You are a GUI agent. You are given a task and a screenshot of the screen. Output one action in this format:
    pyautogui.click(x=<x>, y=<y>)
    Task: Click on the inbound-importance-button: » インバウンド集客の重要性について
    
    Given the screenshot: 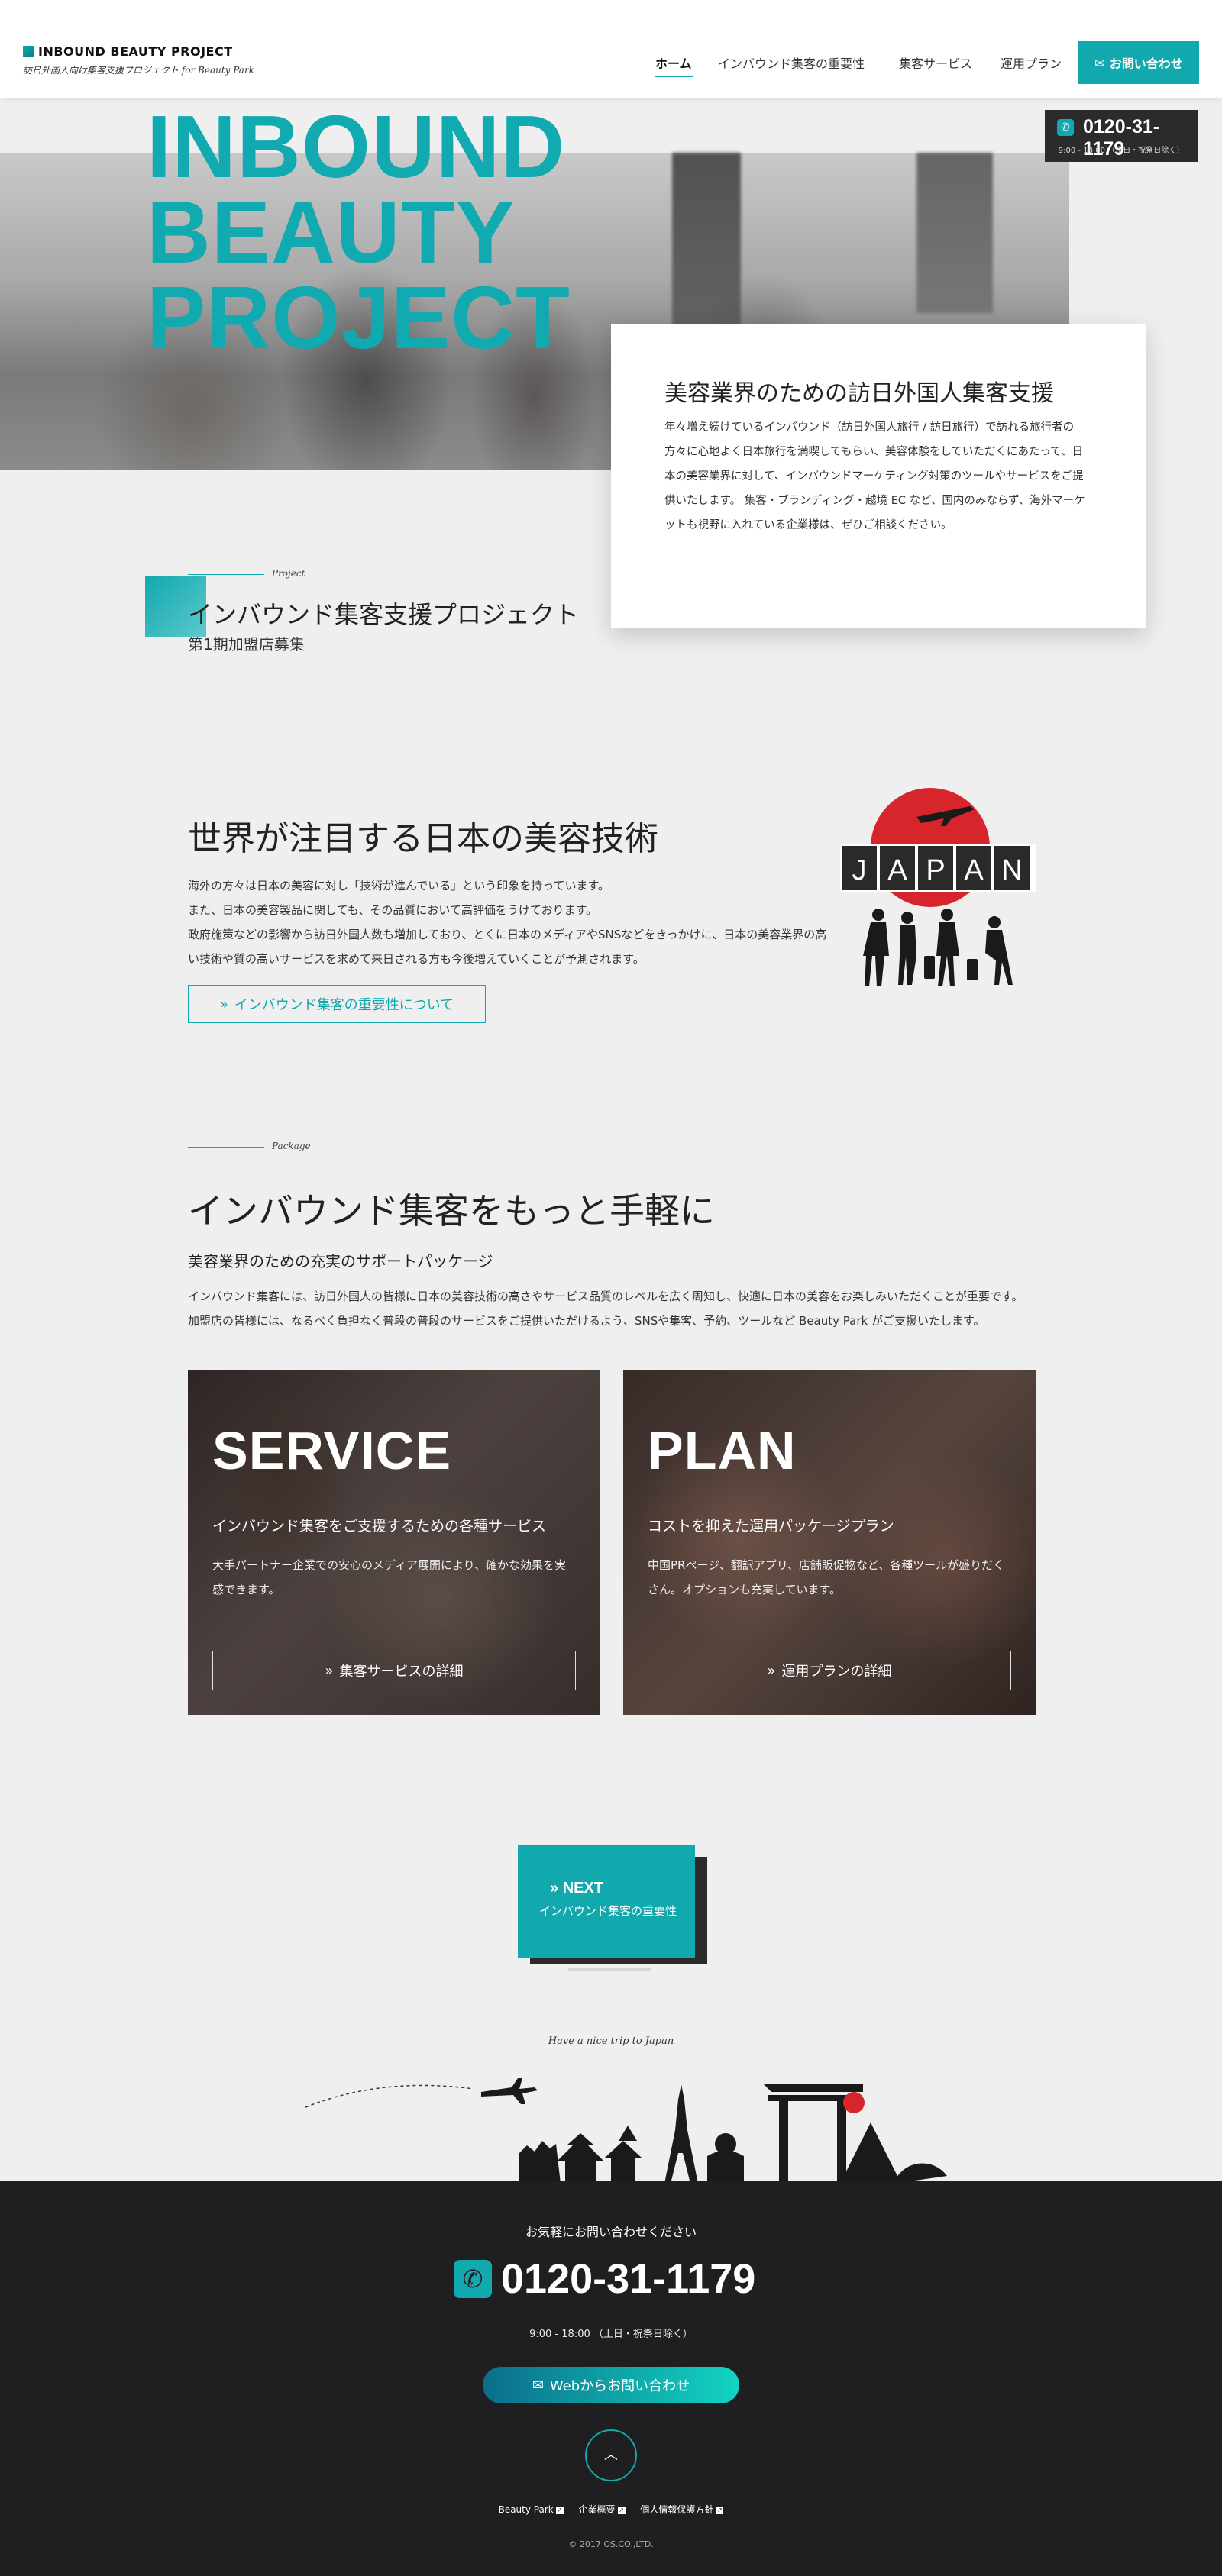 What is the action you would take?
    pyautogui.click(x=337, y=1004)
    